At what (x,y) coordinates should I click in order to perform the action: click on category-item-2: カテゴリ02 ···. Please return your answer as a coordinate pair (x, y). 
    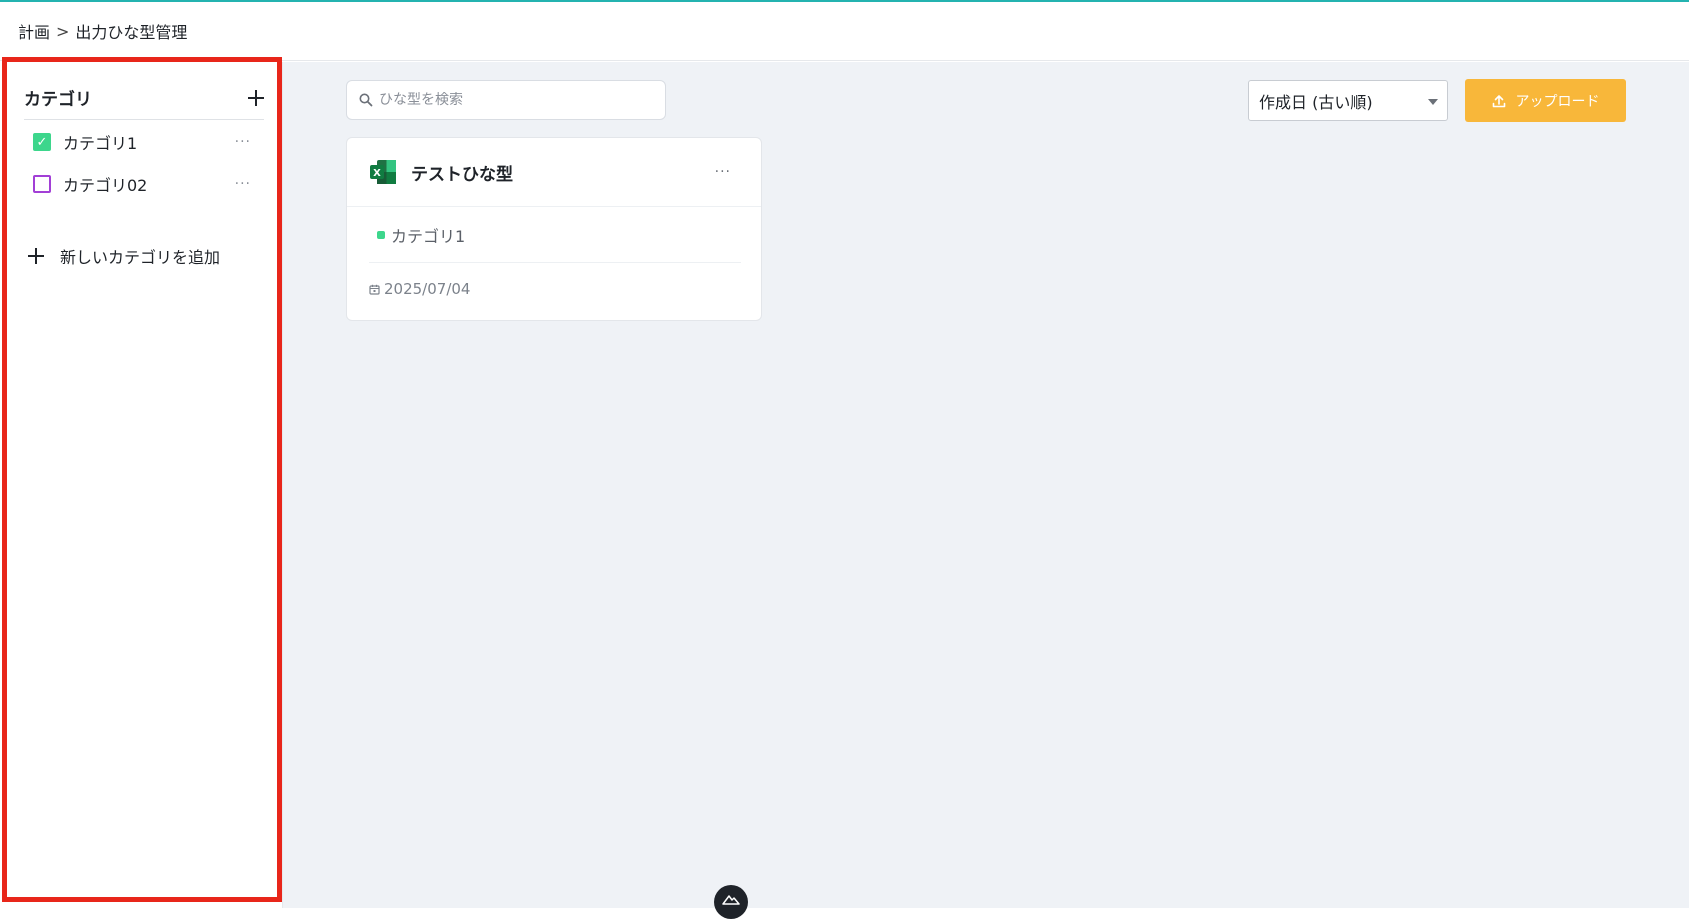
    Looking at the image, I should click on (142, 184).